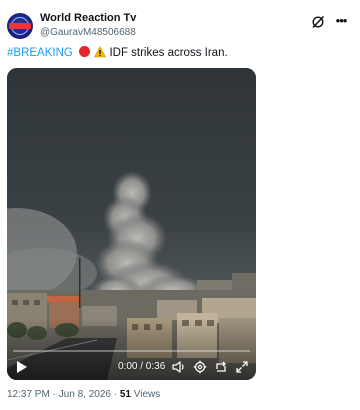 Image resolution: width=360 pixels, height=410 pixels. I want to click on hashtag-link: #BREAKING, so click(40, 53).